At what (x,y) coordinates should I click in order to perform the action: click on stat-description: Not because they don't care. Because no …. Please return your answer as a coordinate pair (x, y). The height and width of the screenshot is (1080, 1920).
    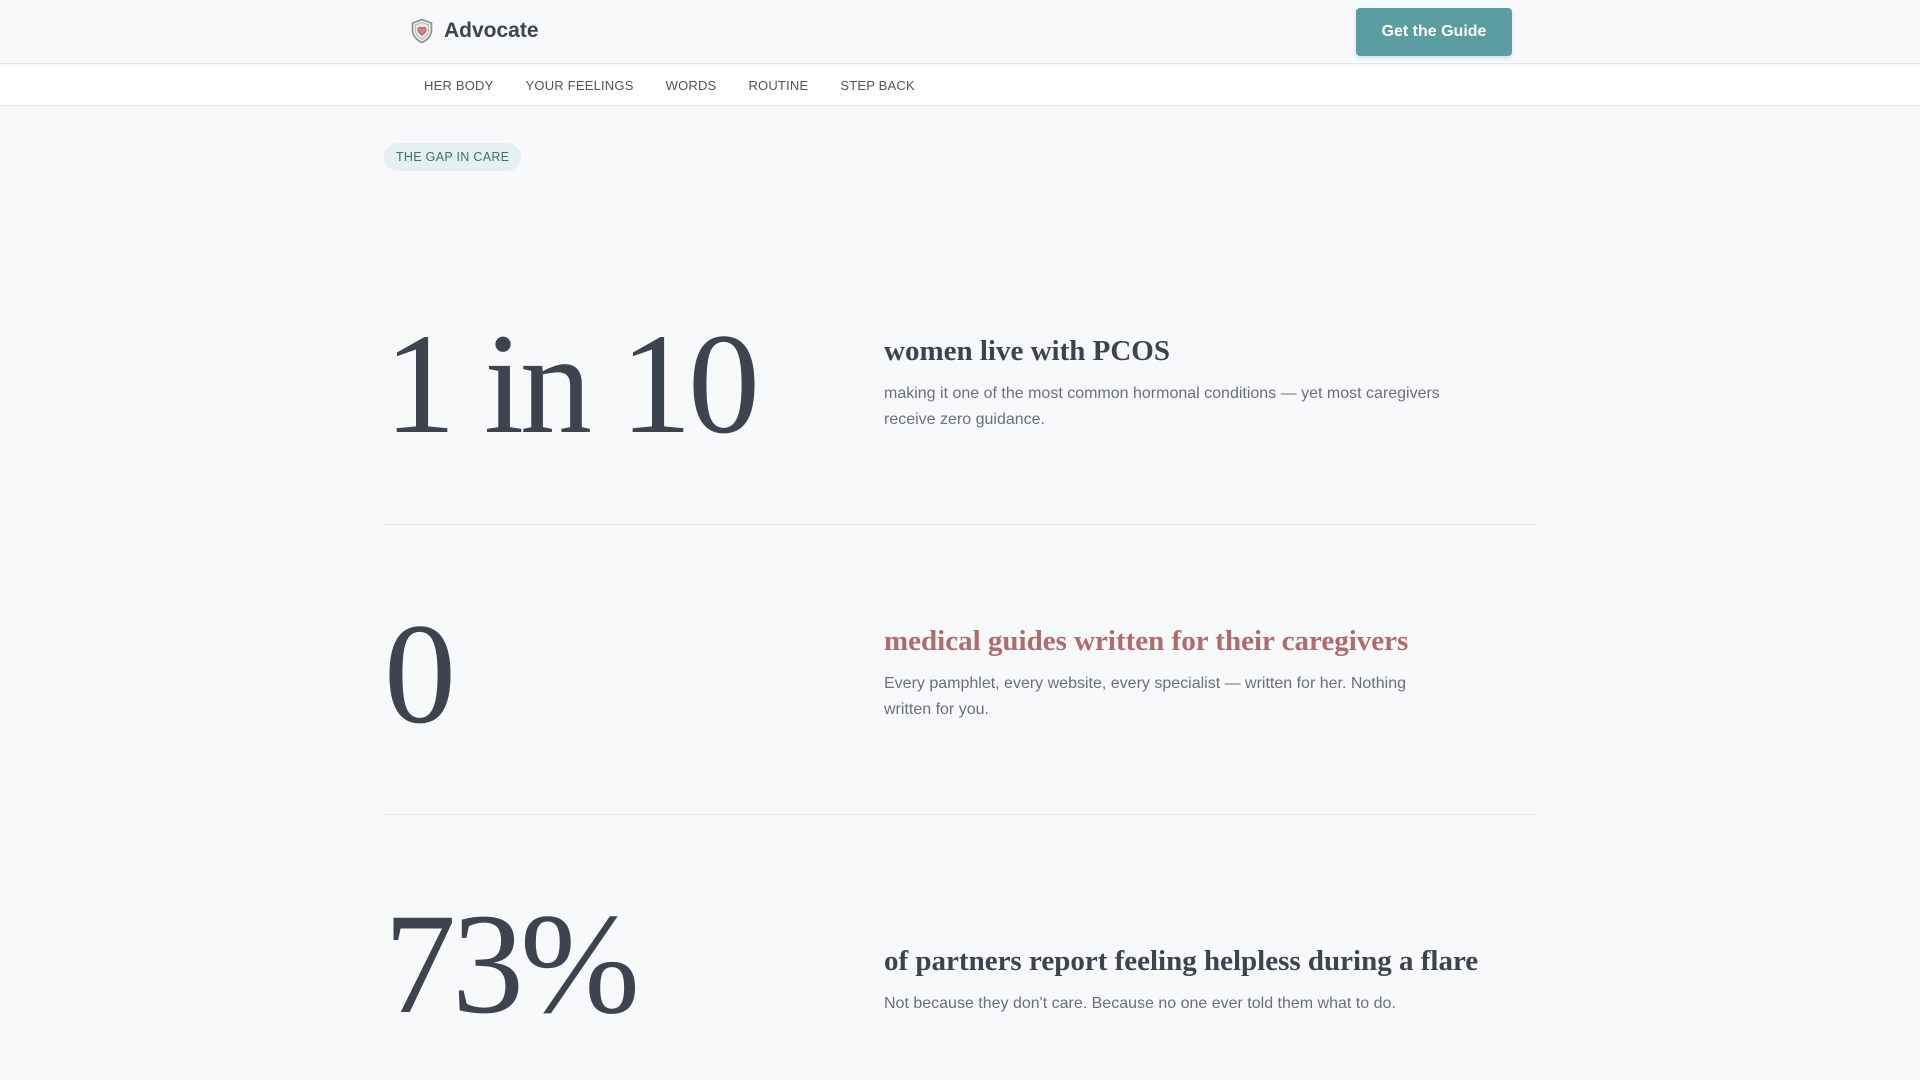
    Looking at the image, I should click on (1140, 1003).